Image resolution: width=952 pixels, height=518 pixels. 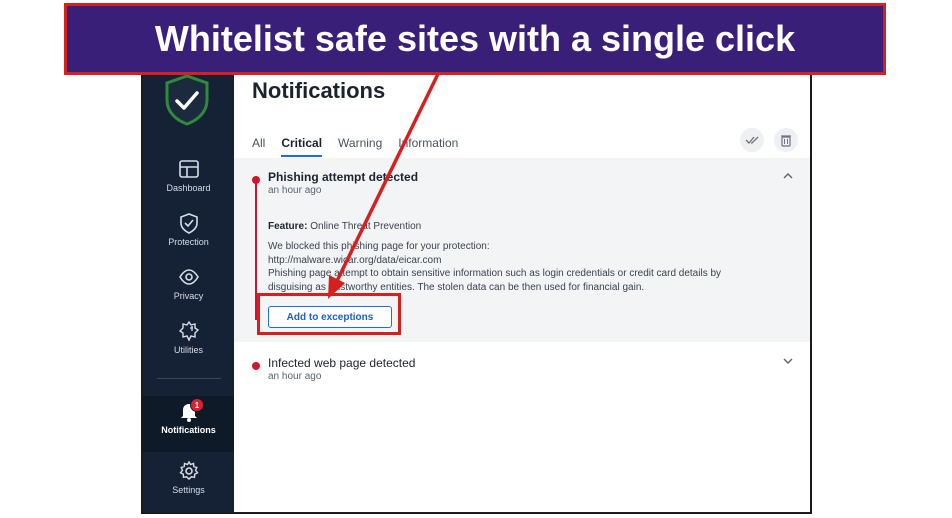 What do you see at coordinates (302, 146) in the screenshot?
I see `tab-critical: Critical` at bounding box center [302, 146].